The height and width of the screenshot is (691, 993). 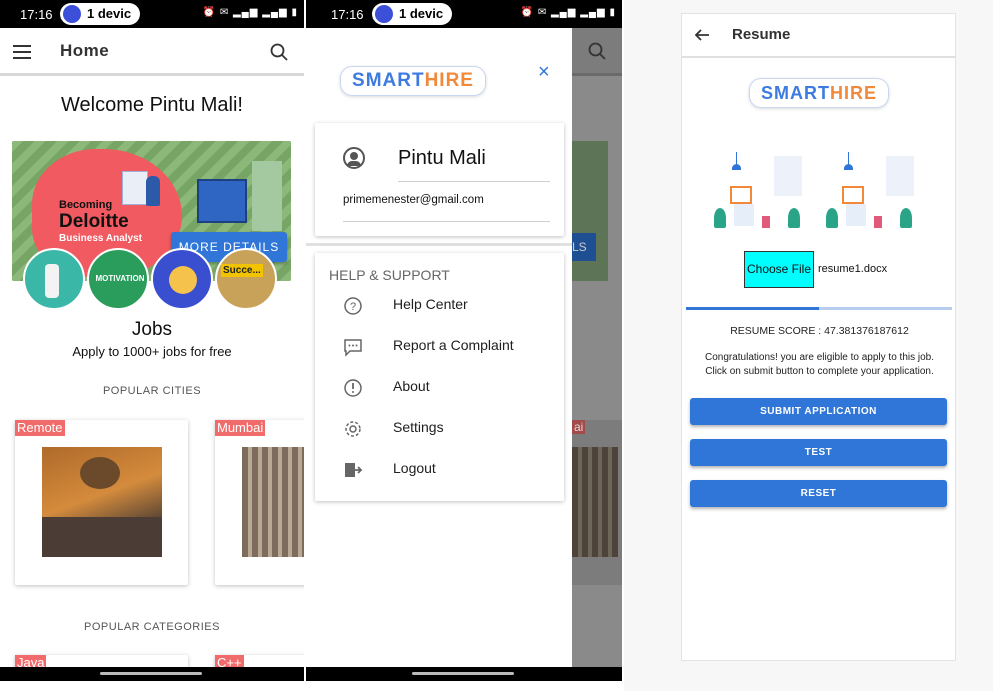 What do you see at coordinates (758, 192) in the screenshot?
I see `office-illustration-left` at bounding box center [758, 192].